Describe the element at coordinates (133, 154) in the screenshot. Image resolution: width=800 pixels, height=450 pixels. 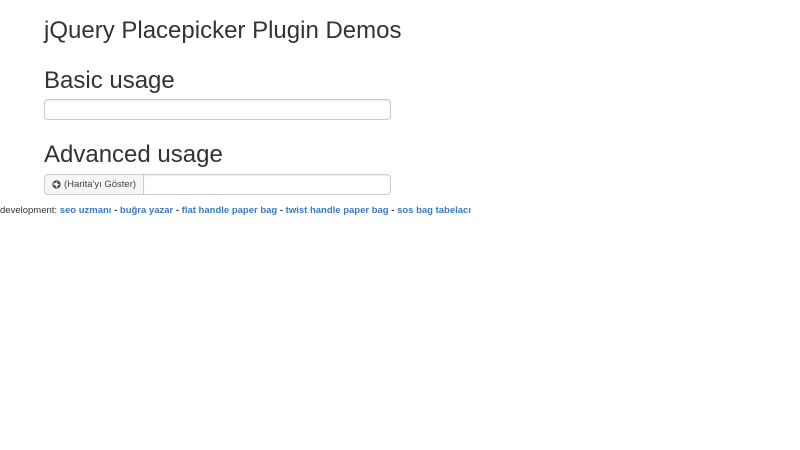
I see `advanced-usage-heading: Advanced usage` at that location.